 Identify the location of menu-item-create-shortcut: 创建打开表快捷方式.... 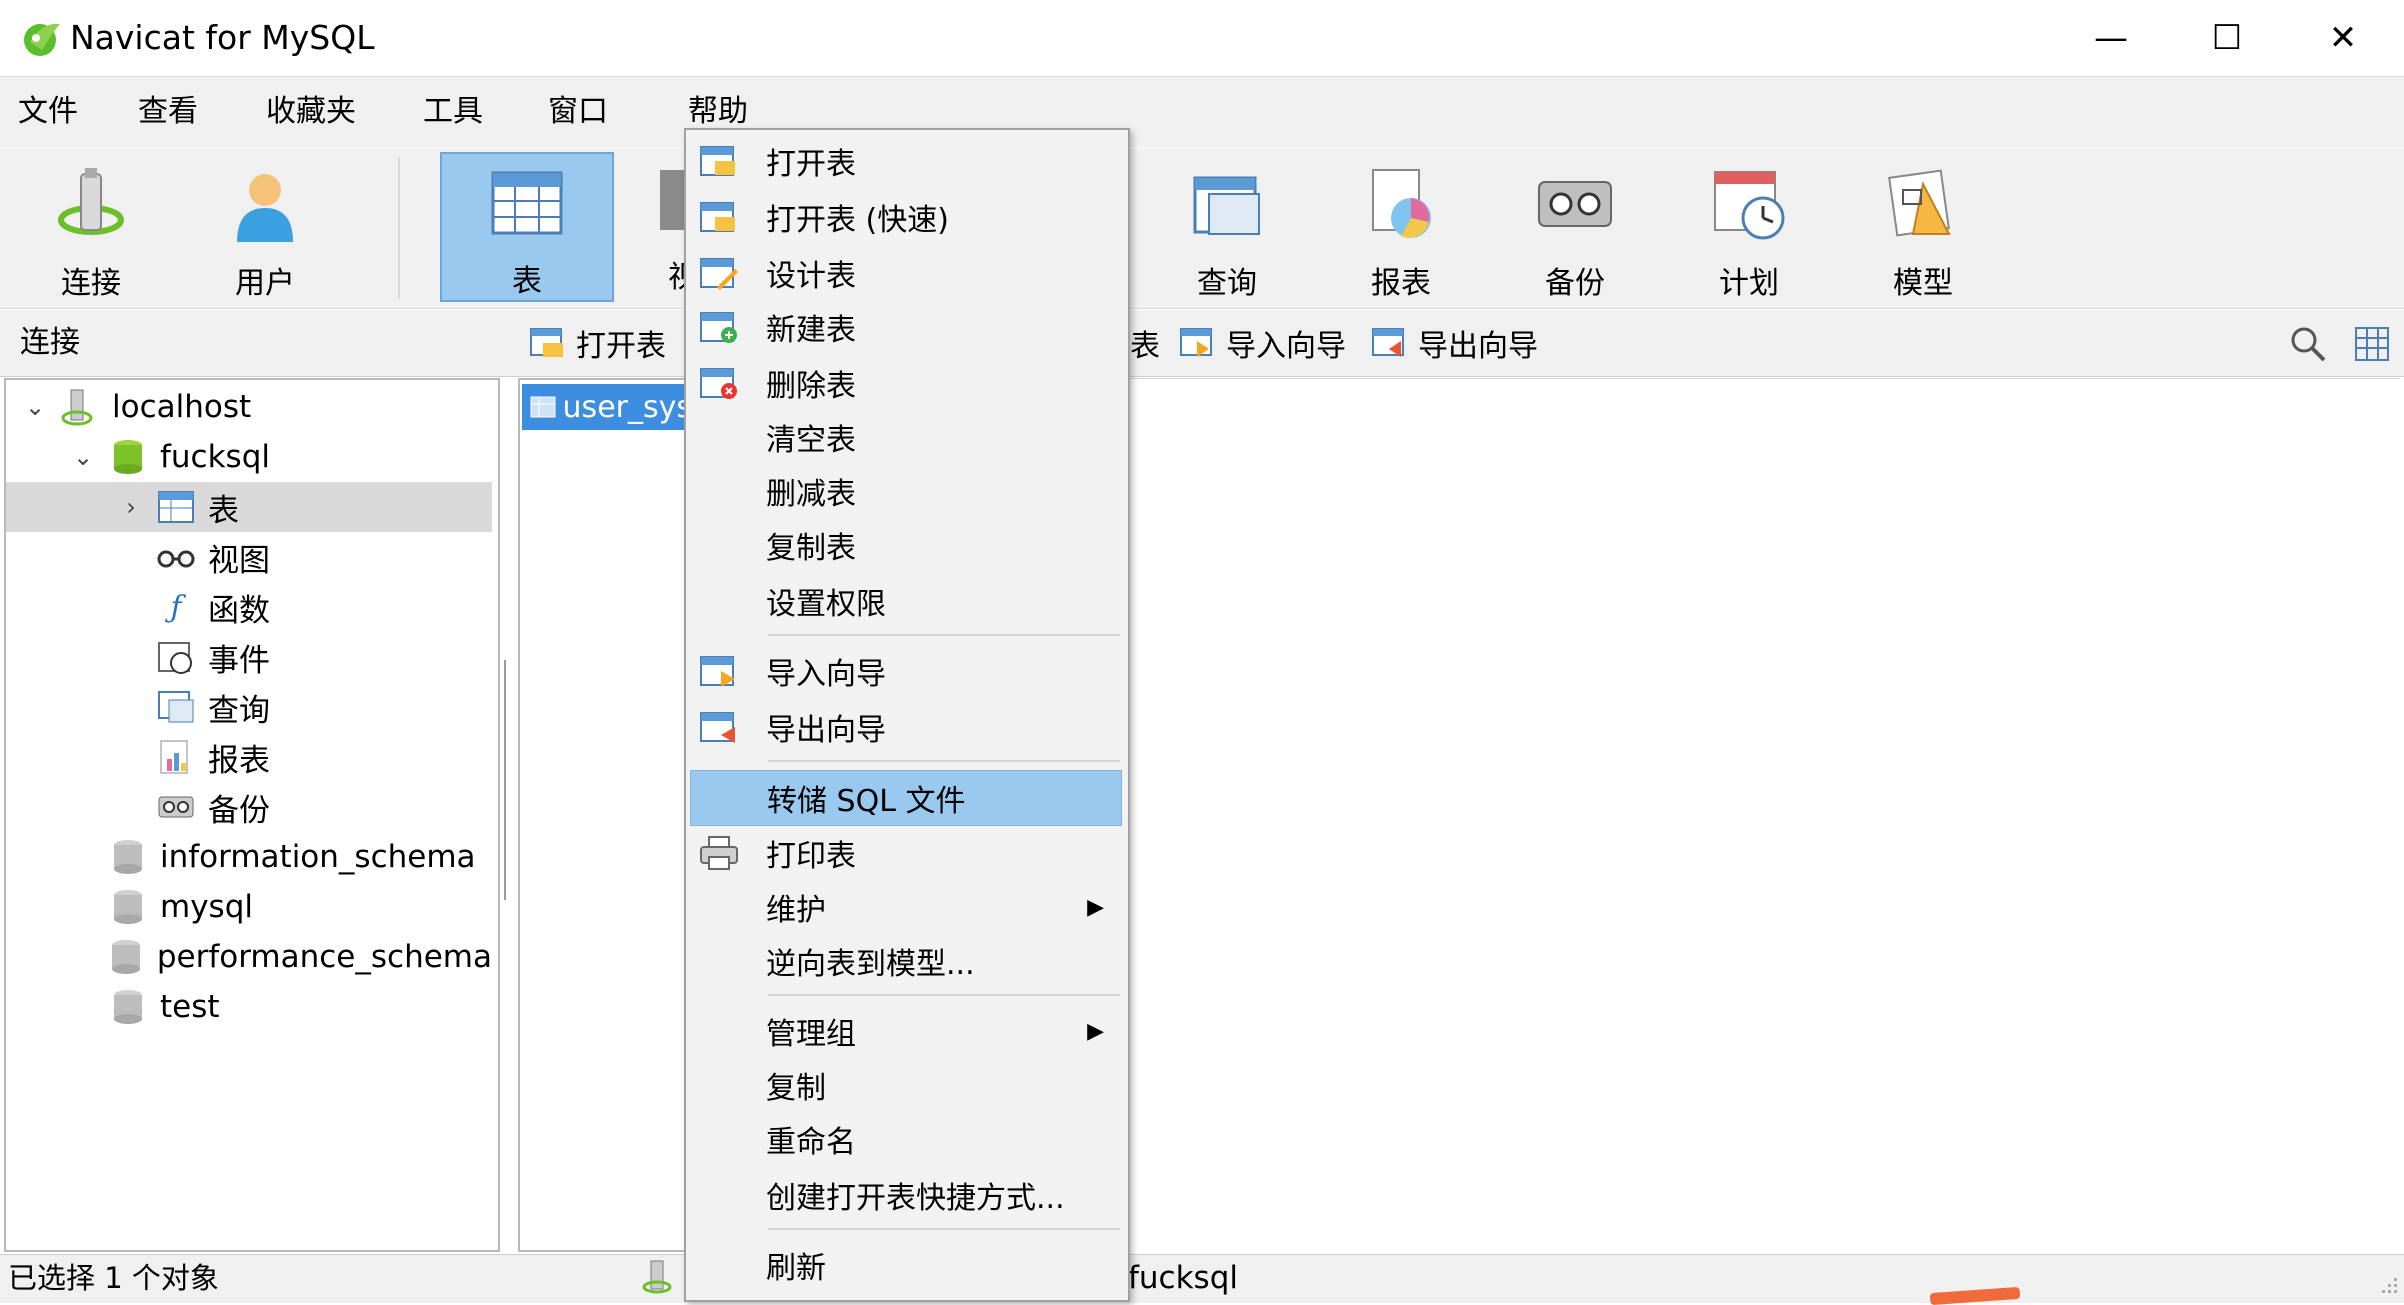
(906, 1195).